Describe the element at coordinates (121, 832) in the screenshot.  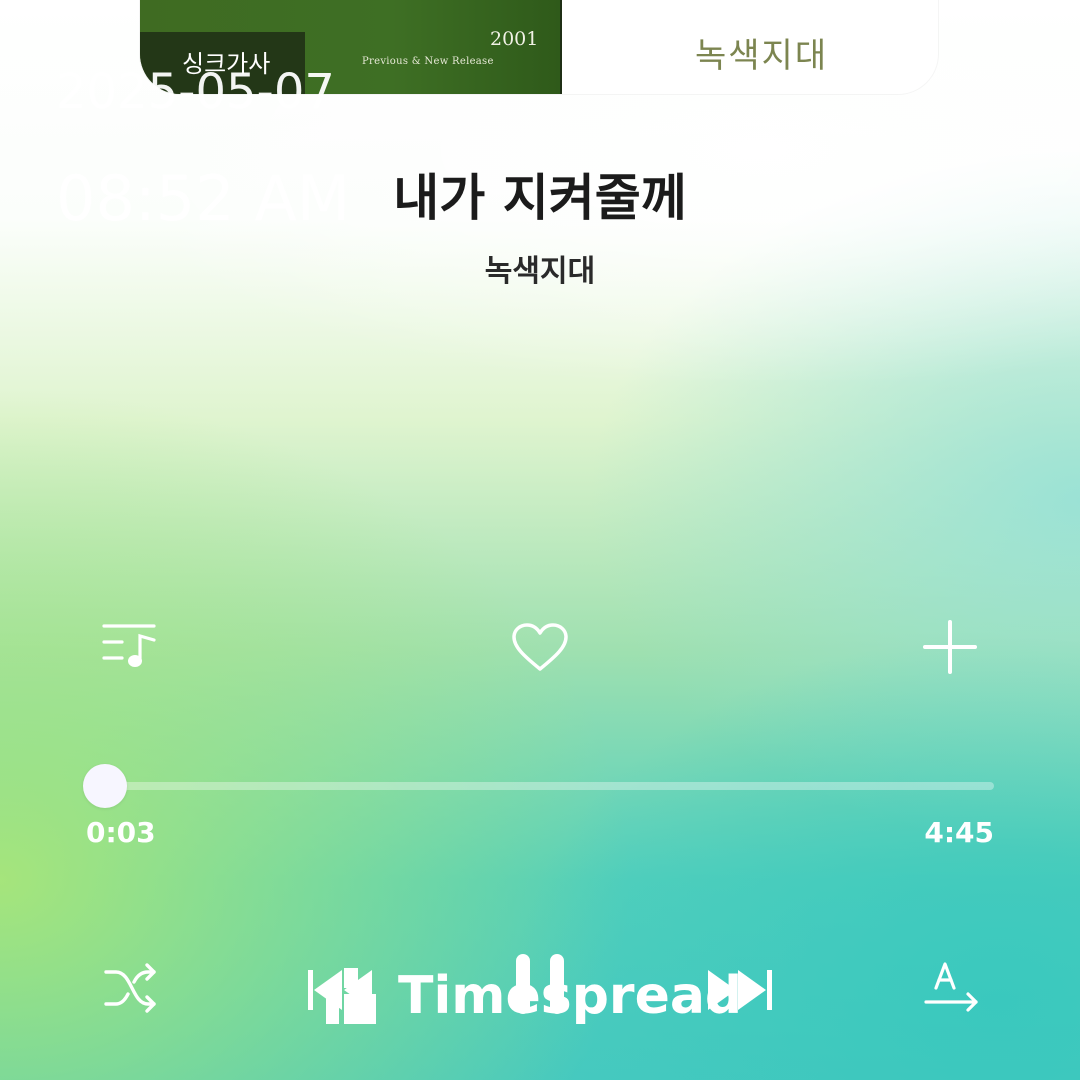
I see `elapsed-time: 0:03` at that location.